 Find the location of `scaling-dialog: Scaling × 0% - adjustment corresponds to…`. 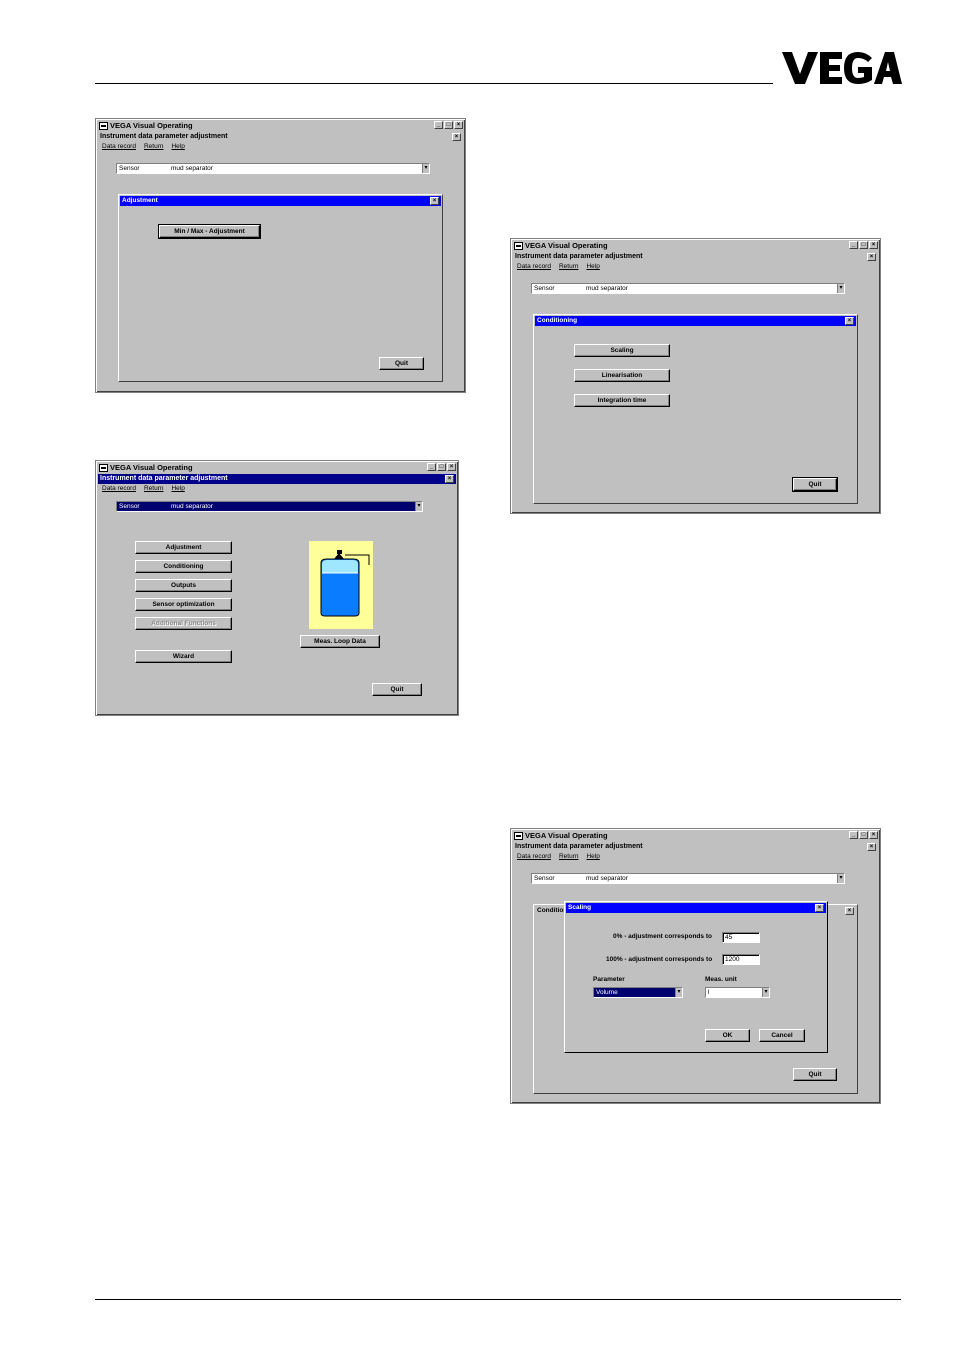

scaling-dialog: Scaling × 0% - adjustment corresponds to… is located at coordinates (696, 977).